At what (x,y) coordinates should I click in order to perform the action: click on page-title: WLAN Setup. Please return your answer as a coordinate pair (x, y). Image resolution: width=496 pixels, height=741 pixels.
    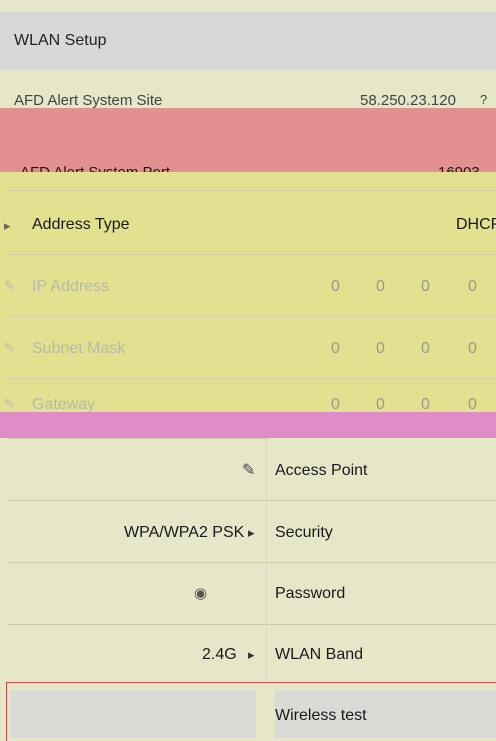
    Looking at the image, I should click on (60, 40).